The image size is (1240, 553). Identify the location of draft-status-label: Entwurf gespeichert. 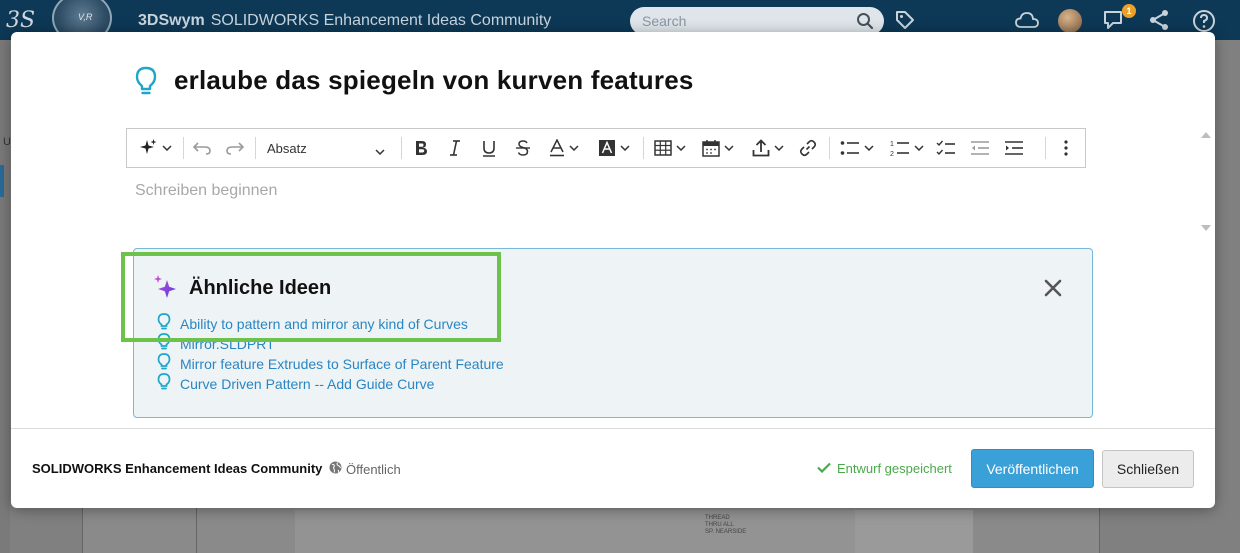
(894, 468).